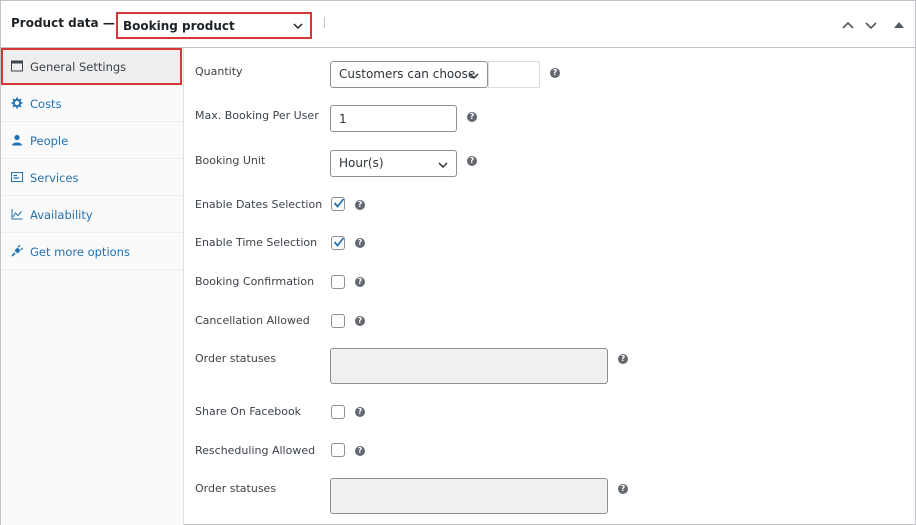 The height and width of the screenshot is (525, 916). Describe the element at coordinates (361, 163) in the screenshot. I see `booking-unit-value: Hour(s)` at that location.